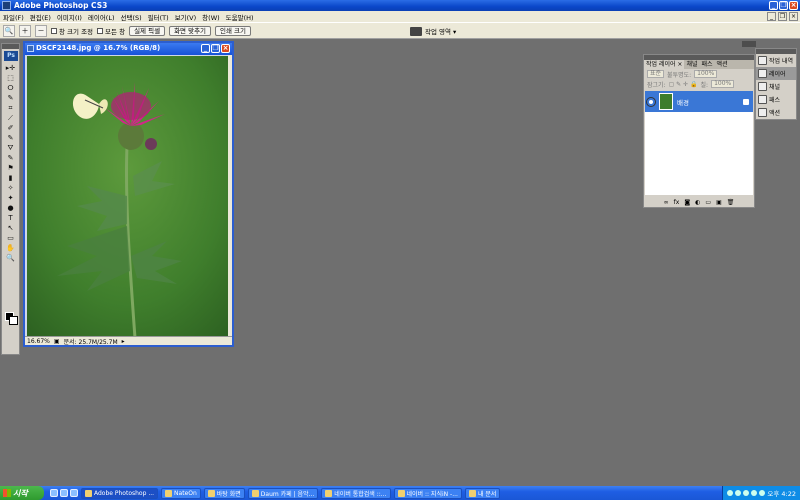 The image size is (800, 500). What do you see at coordinates (101, 17) in the screenshot?
I see `menu-layer: 레이어(L)` at bounding box center [101, 17].